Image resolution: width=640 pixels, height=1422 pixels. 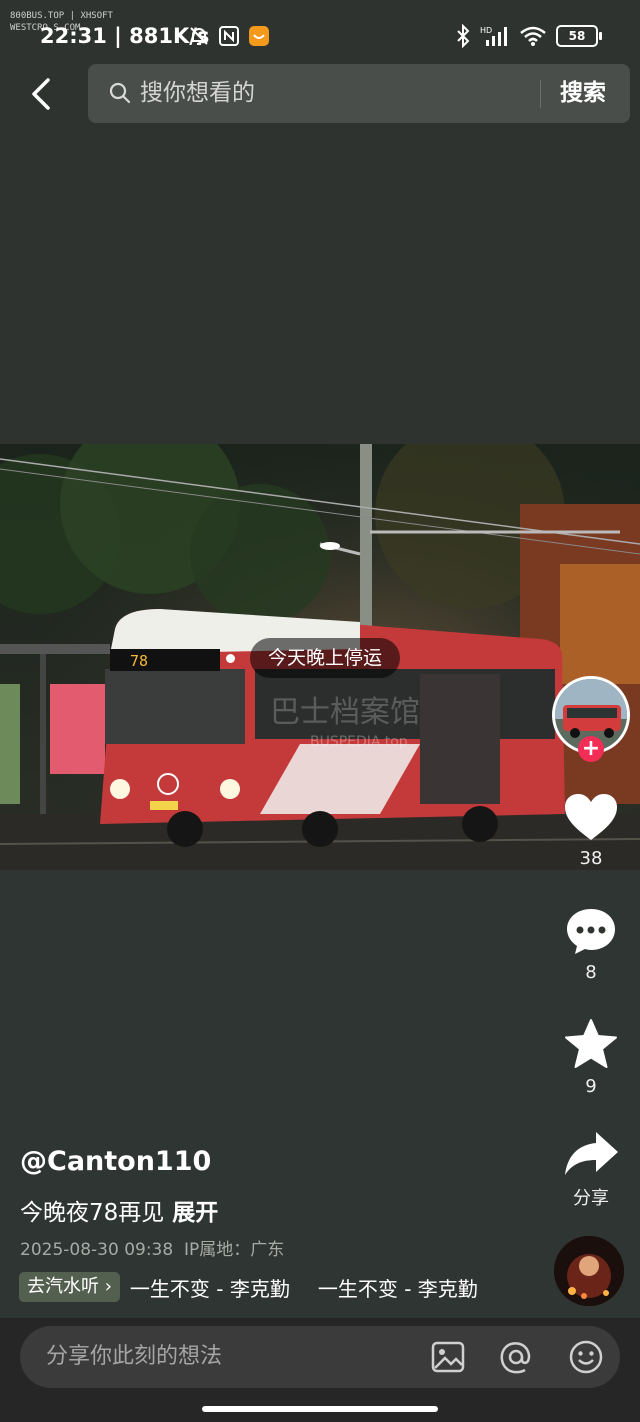 I want to click on post-author: @Canton110, so click(x=115, y=1161).